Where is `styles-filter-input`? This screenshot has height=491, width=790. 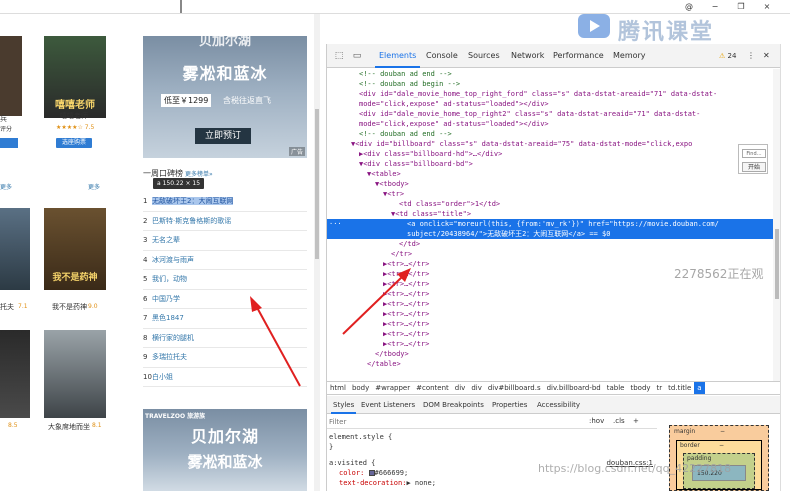
styles-filter-input is located at coordinates (429, 422).